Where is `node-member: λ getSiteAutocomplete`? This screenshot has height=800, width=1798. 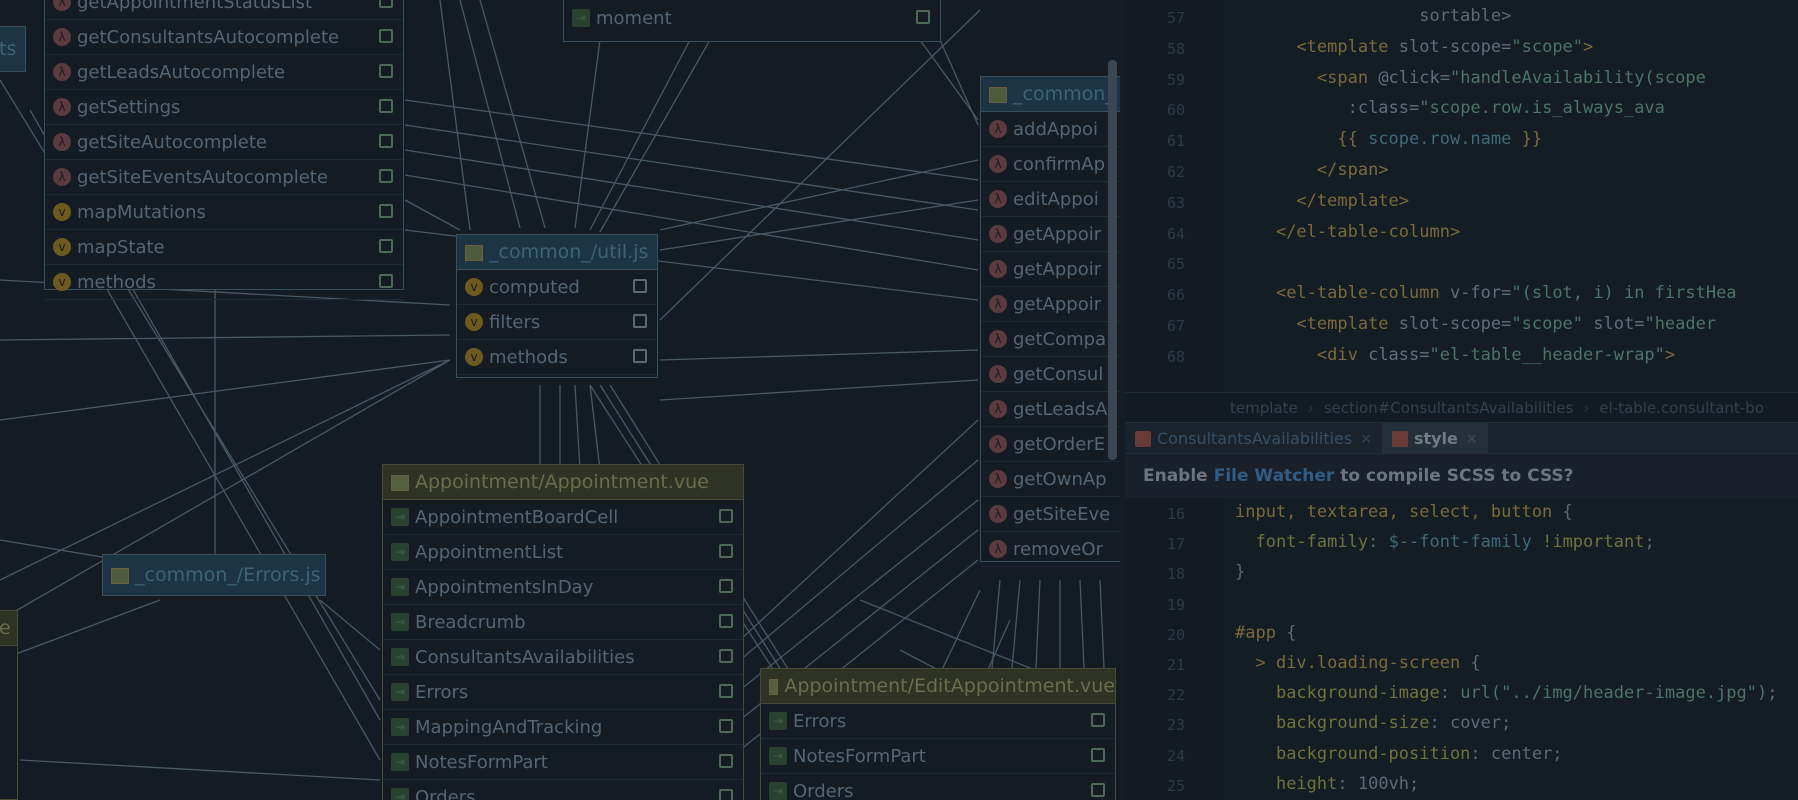
node-member: λ getSiteAutocomplete is located at coordinates (224, 142).